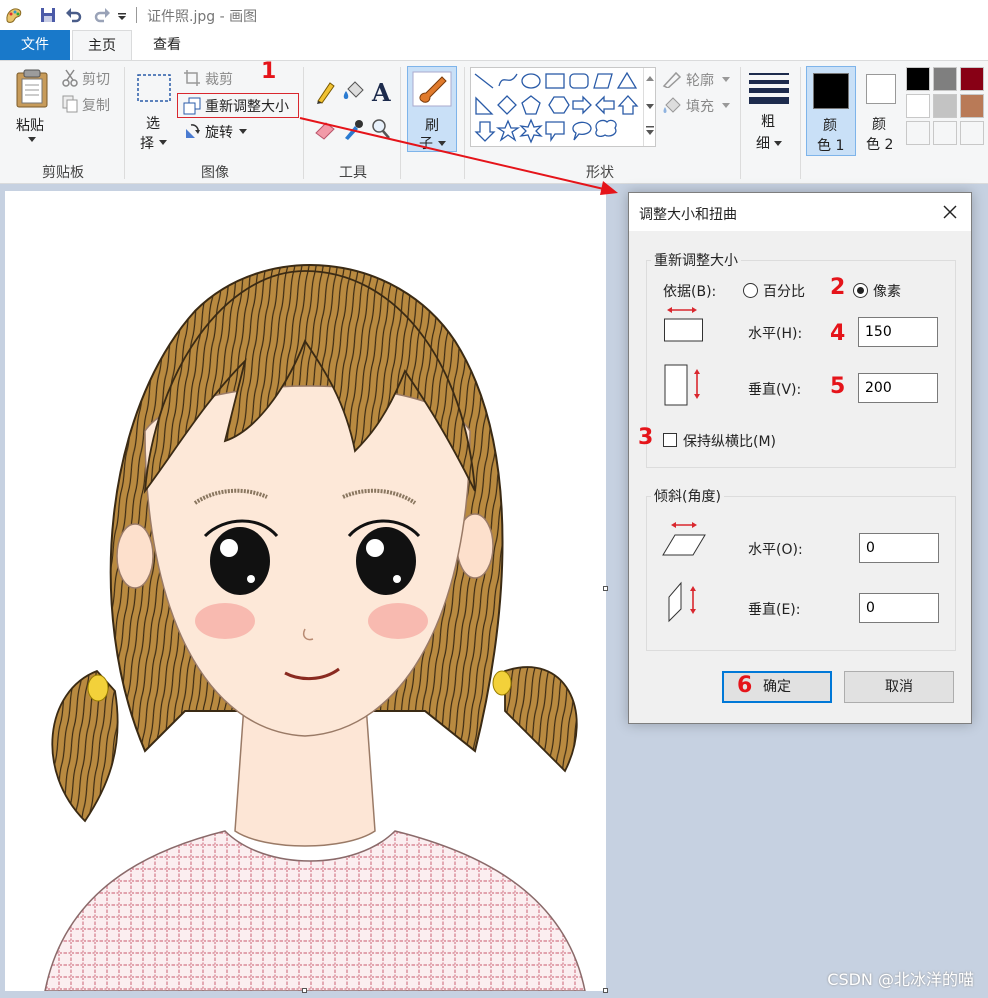 This screenshot has width=988, height=998. Describe the element at coordinates (775, 550) in the screenshot. I see `skew-horizontal-label: 水平(O):` at that location.